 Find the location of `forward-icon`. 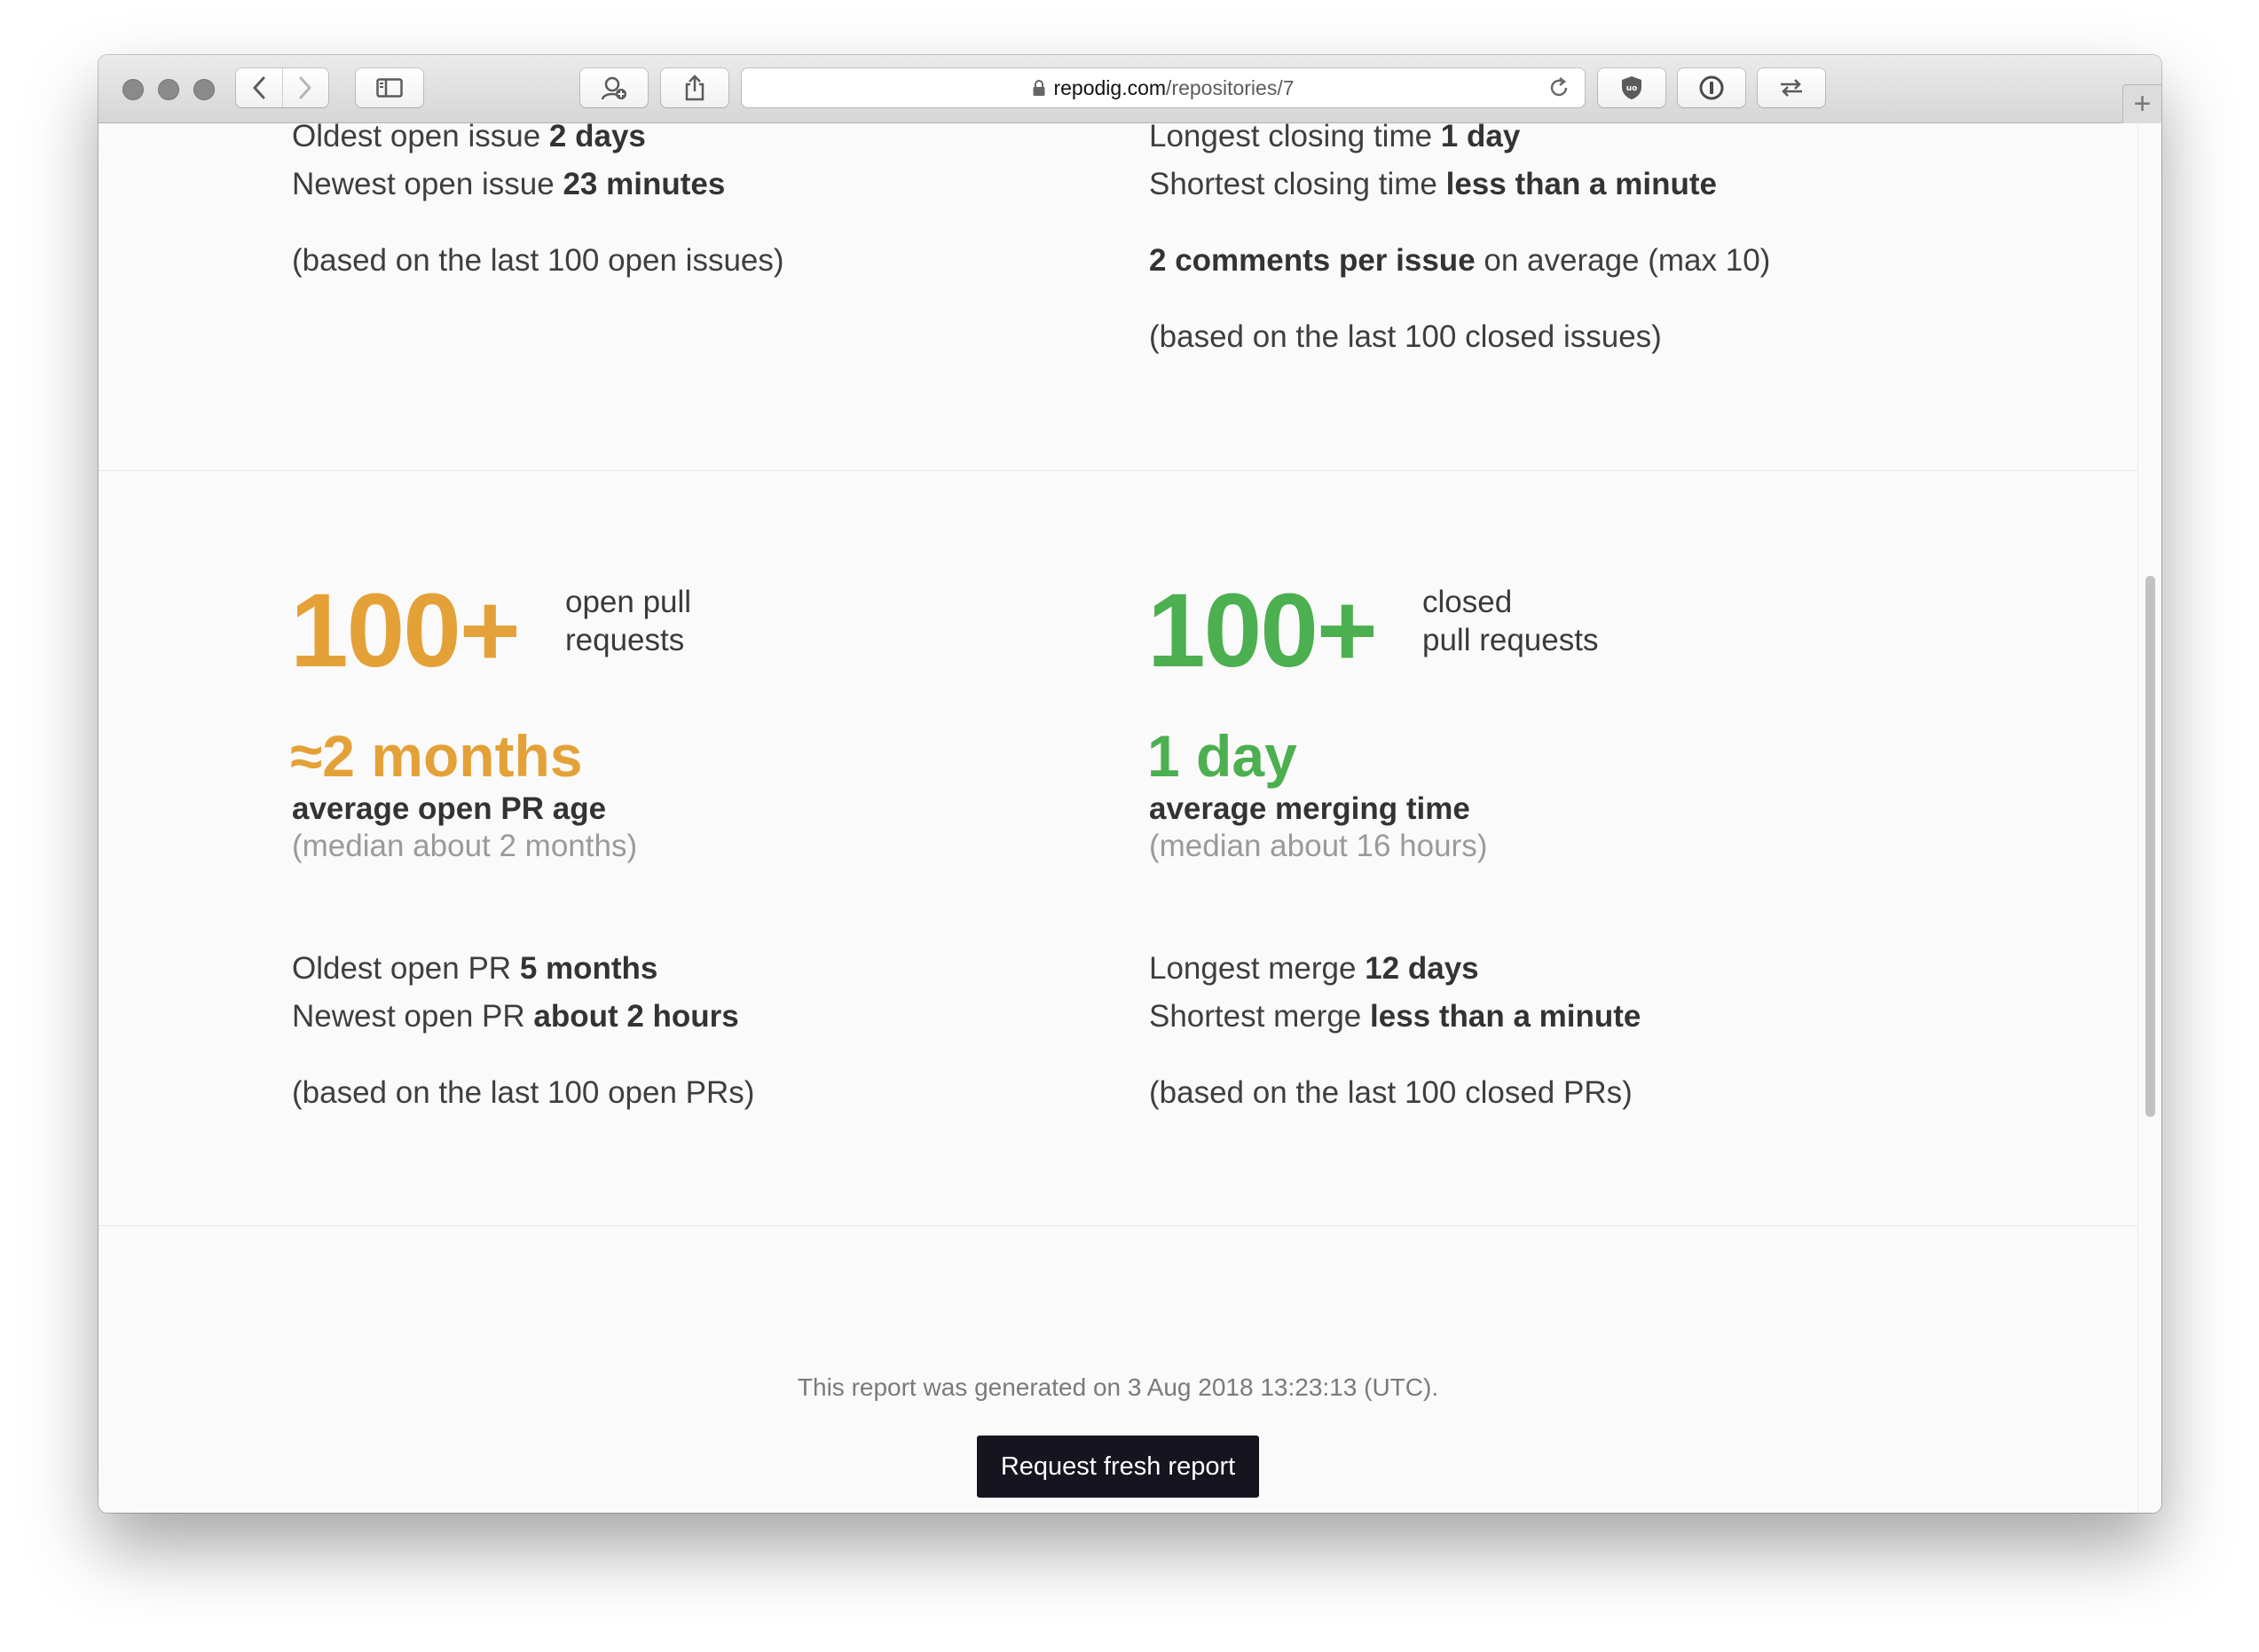

forward-icon is located at coordinates (305, 87).